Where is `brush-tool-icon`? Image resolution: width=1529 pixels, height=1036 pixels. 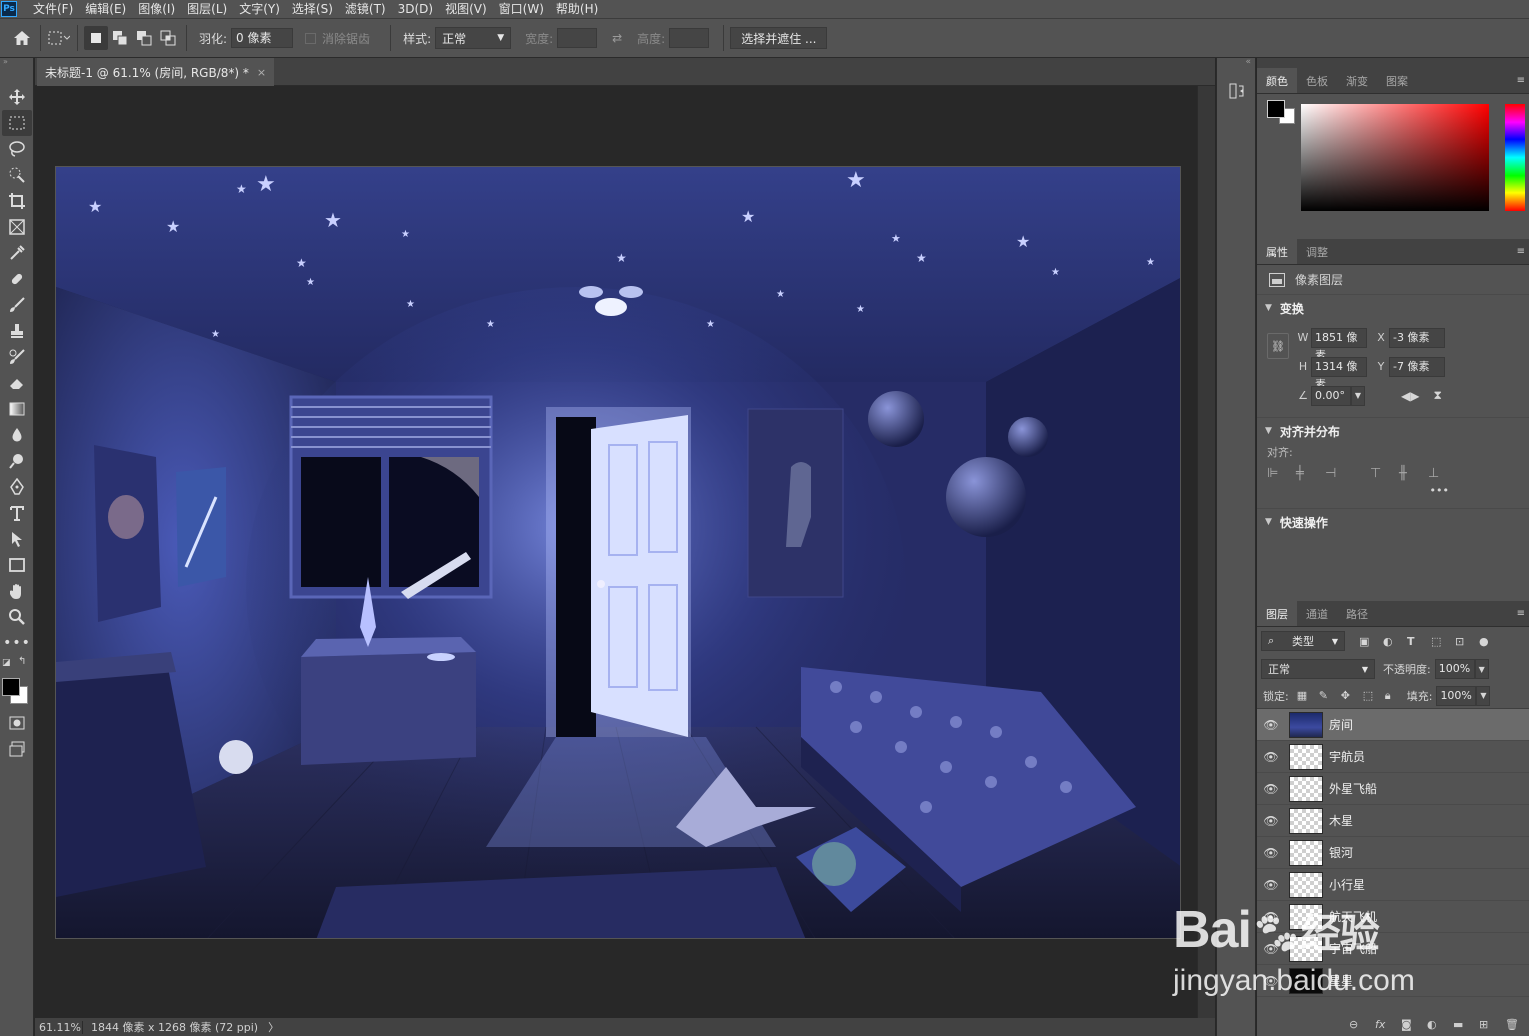 brush-tool-icon is located at coordinates (17, 305).